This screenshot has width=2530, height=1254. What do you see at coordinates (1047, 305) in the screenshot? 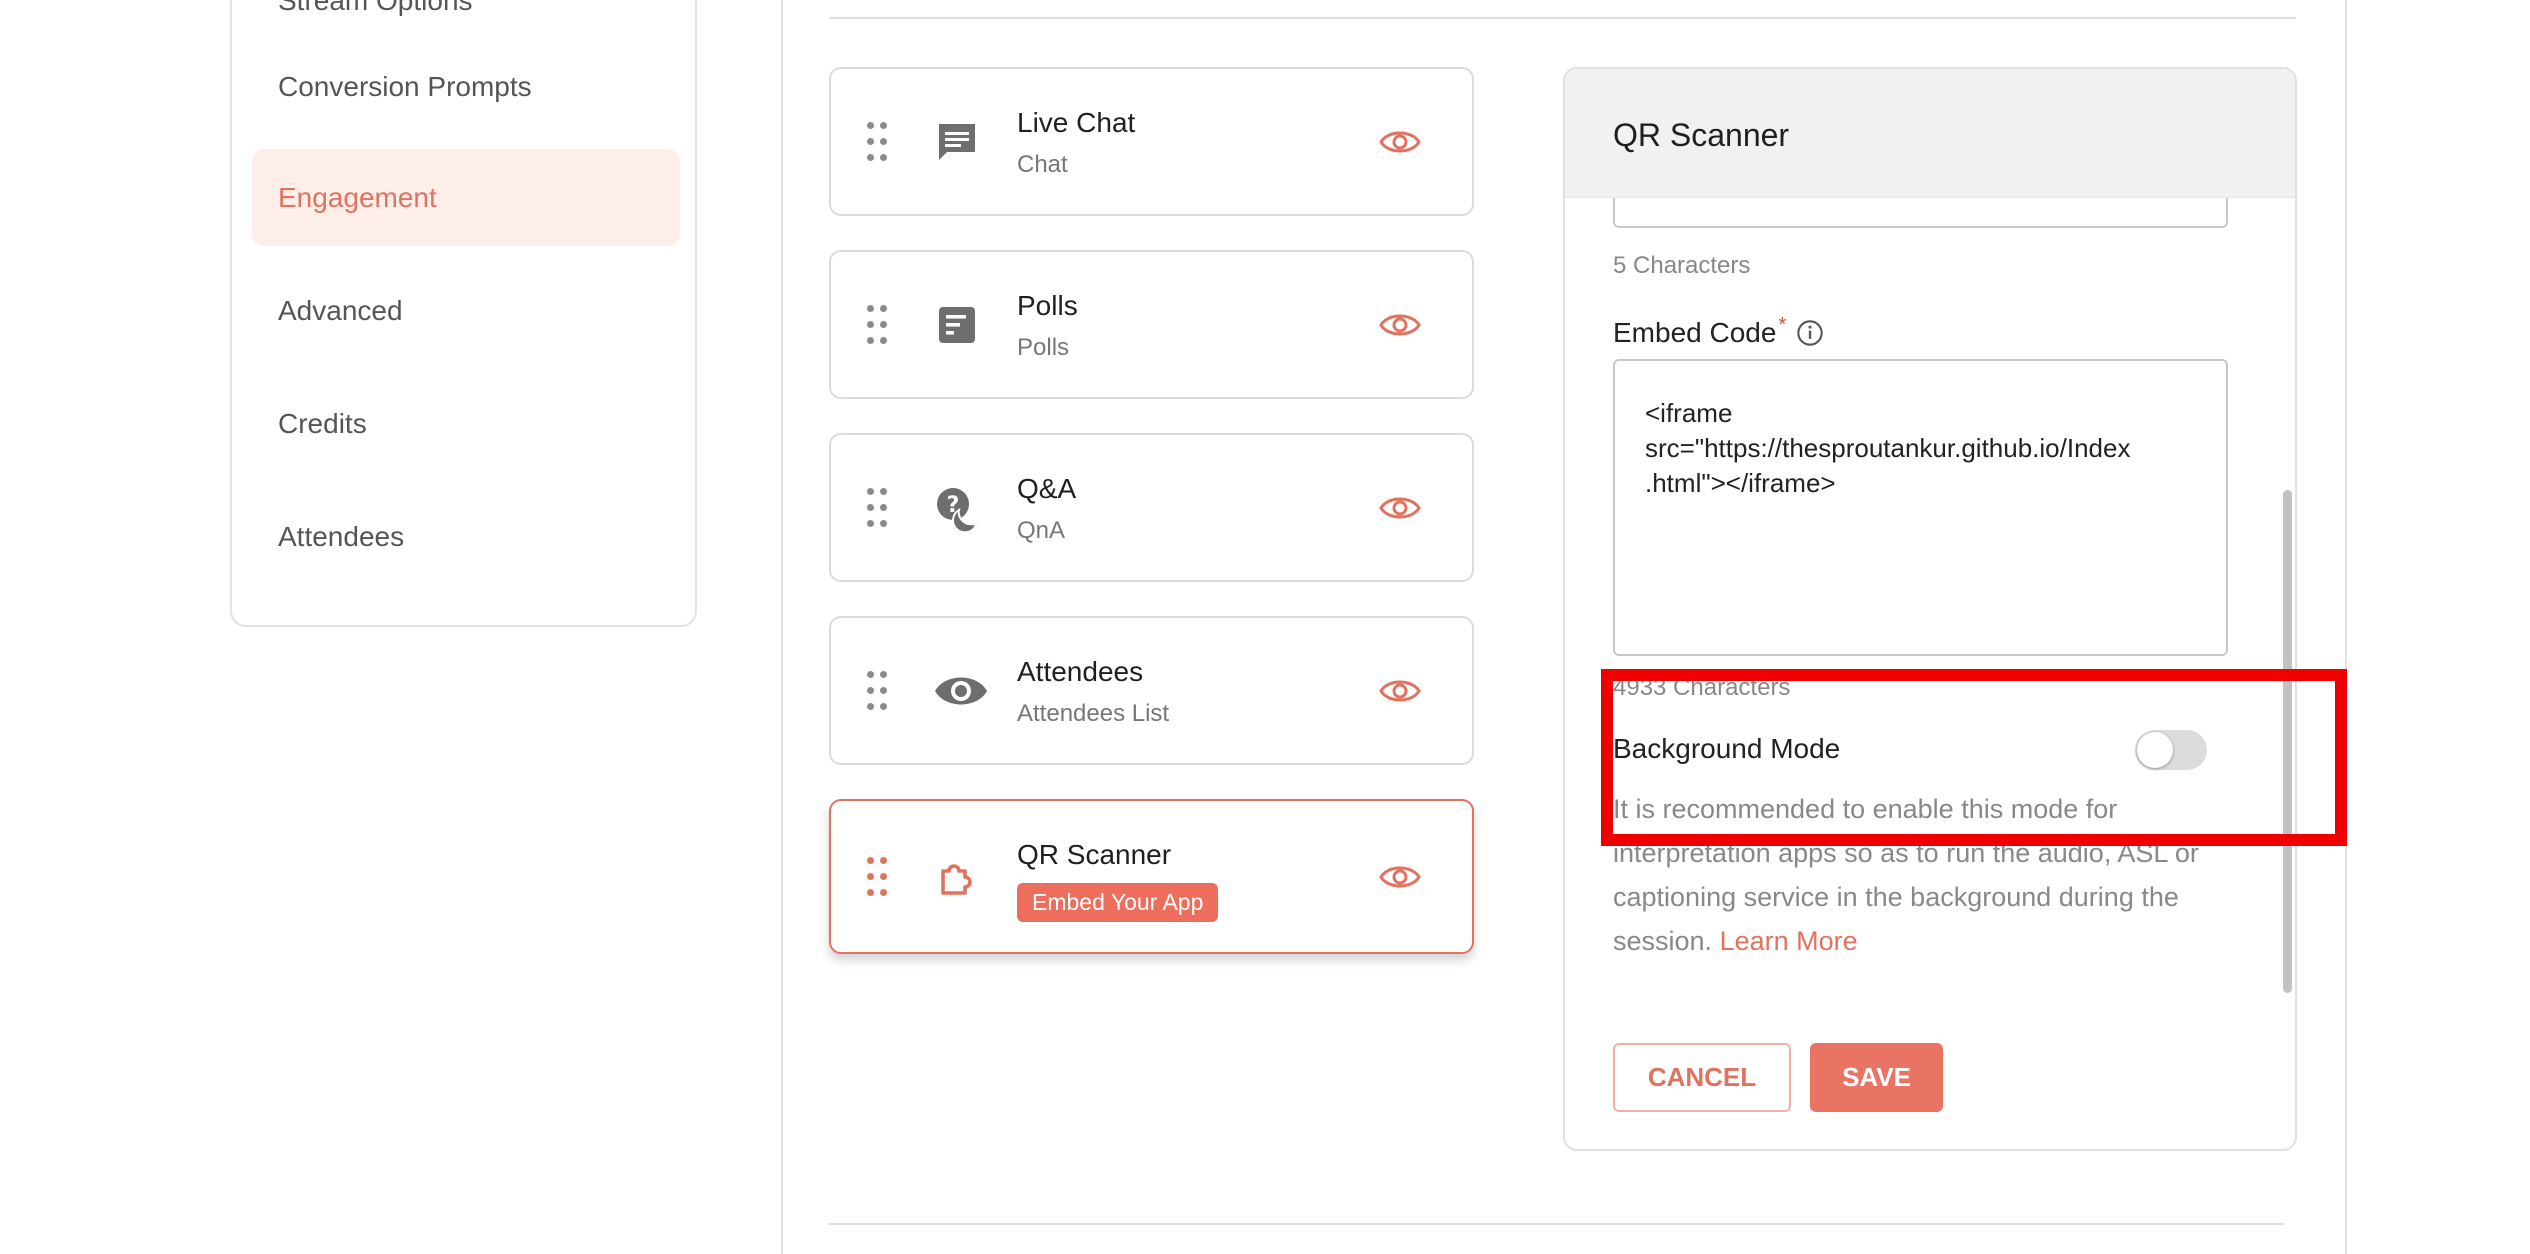
I see `widget-title: Polls` at bounding box center [1047, 305].